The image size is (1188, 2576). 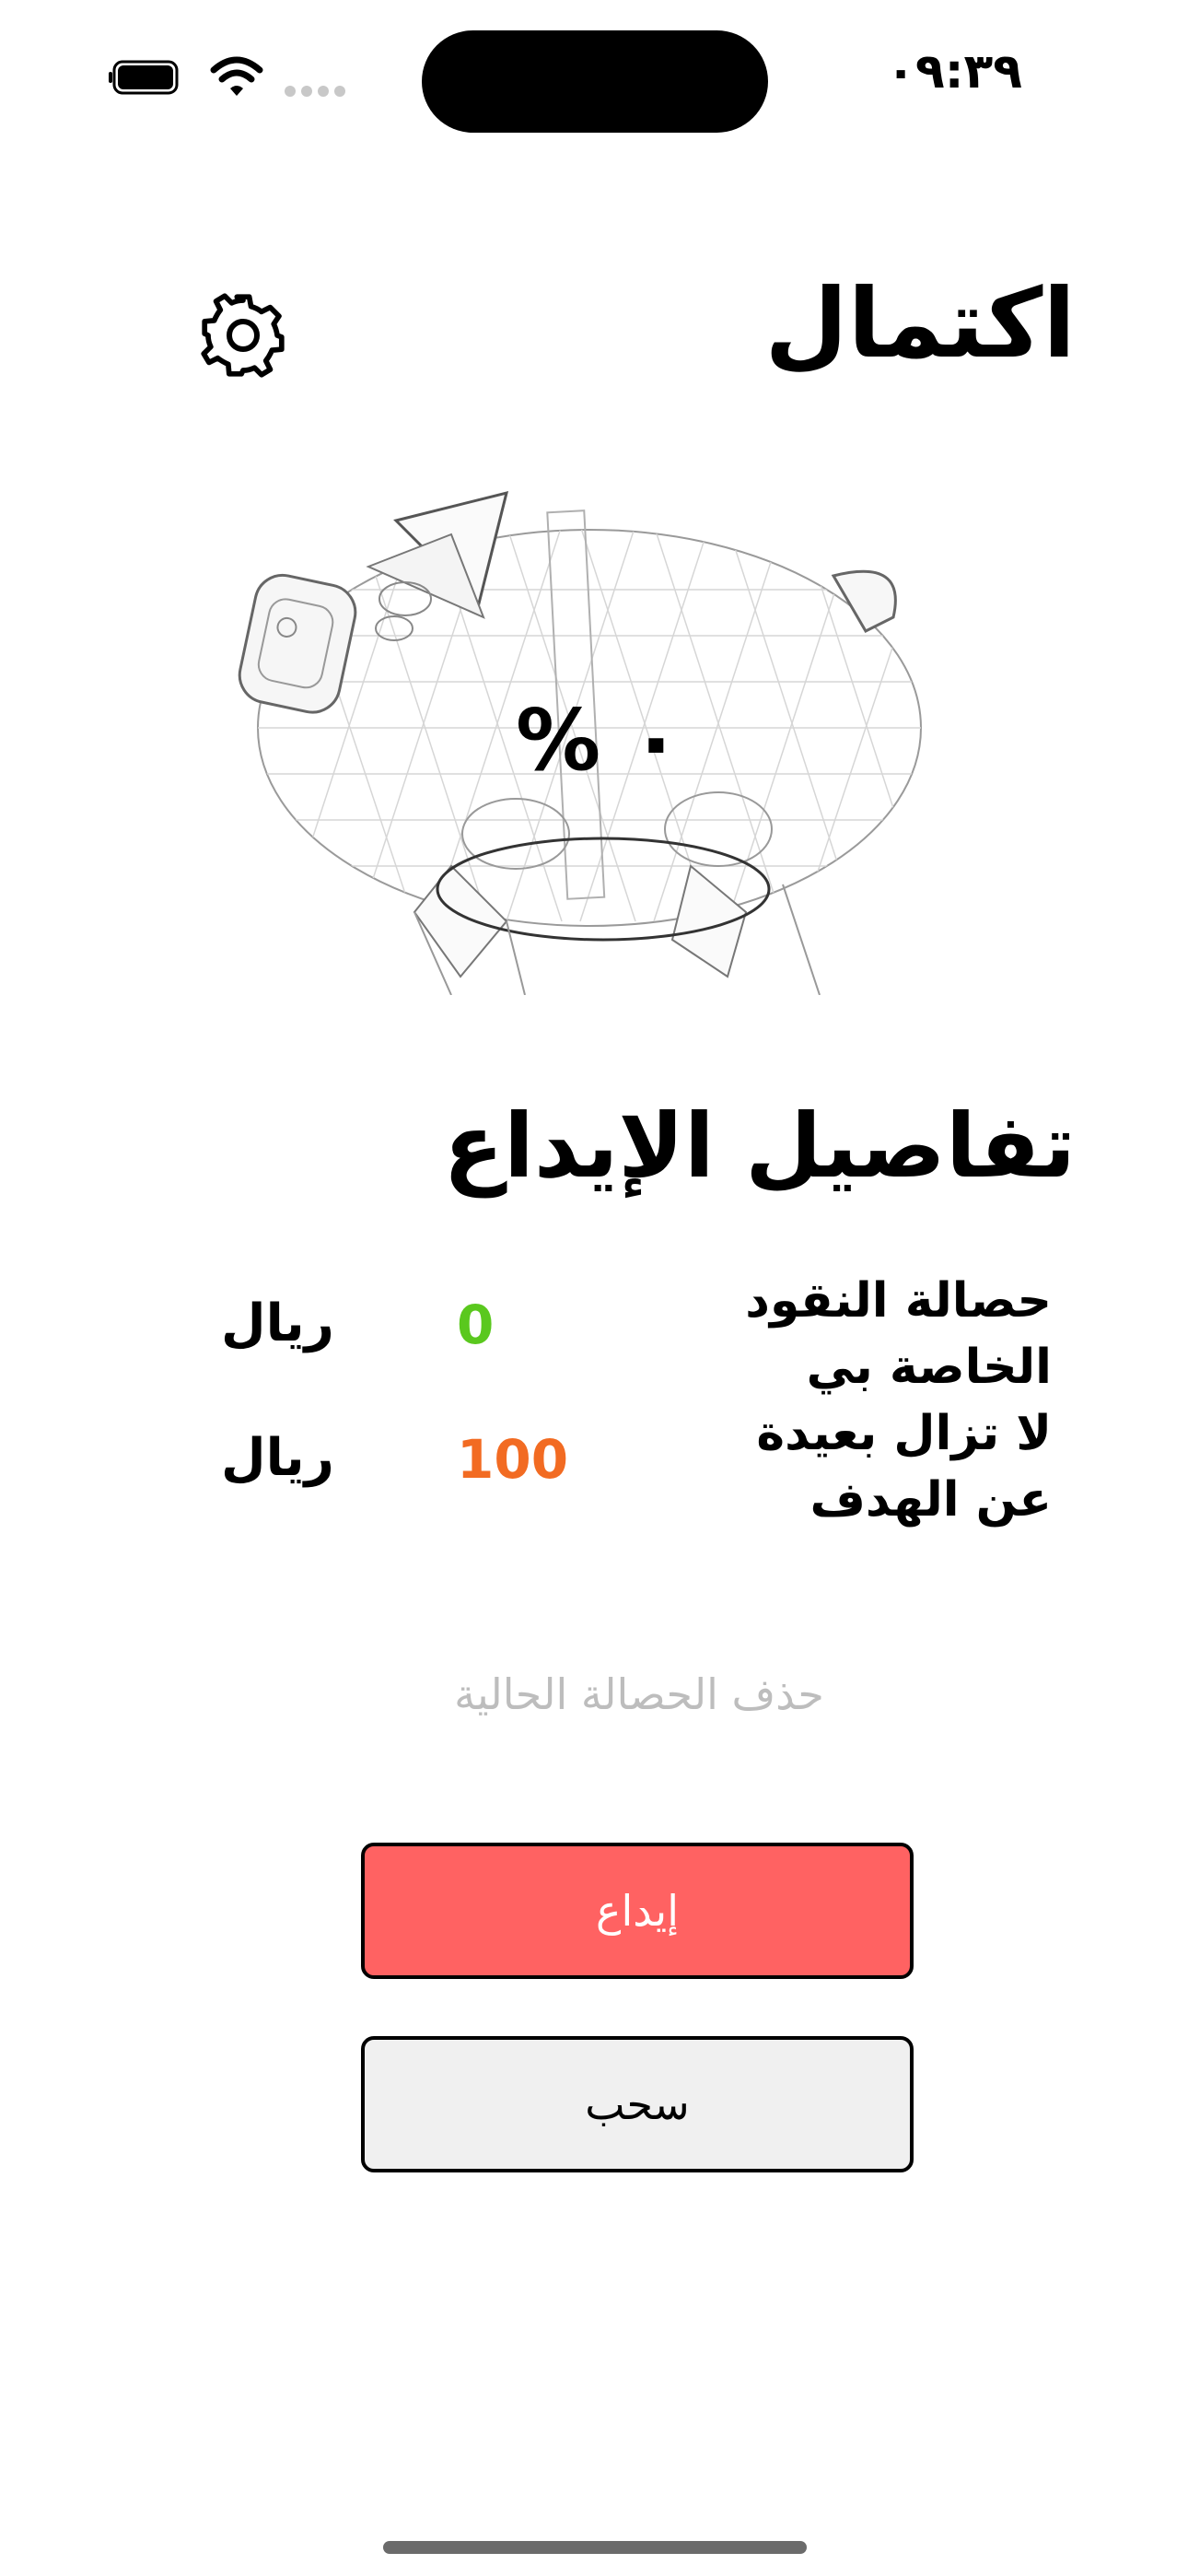 What do you see at coordinates (599, 740) in the screenshot?
I see `completion-percent: ٠ %` at bounding box center [599, 740].